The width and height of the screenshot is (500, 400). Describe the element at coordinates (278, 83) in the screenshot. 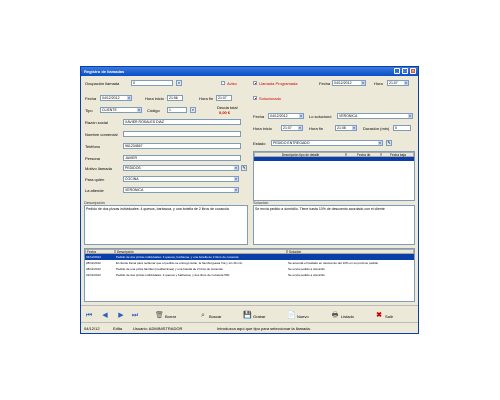

I see `llamada-programada-label: Llamada Programada` at that location.